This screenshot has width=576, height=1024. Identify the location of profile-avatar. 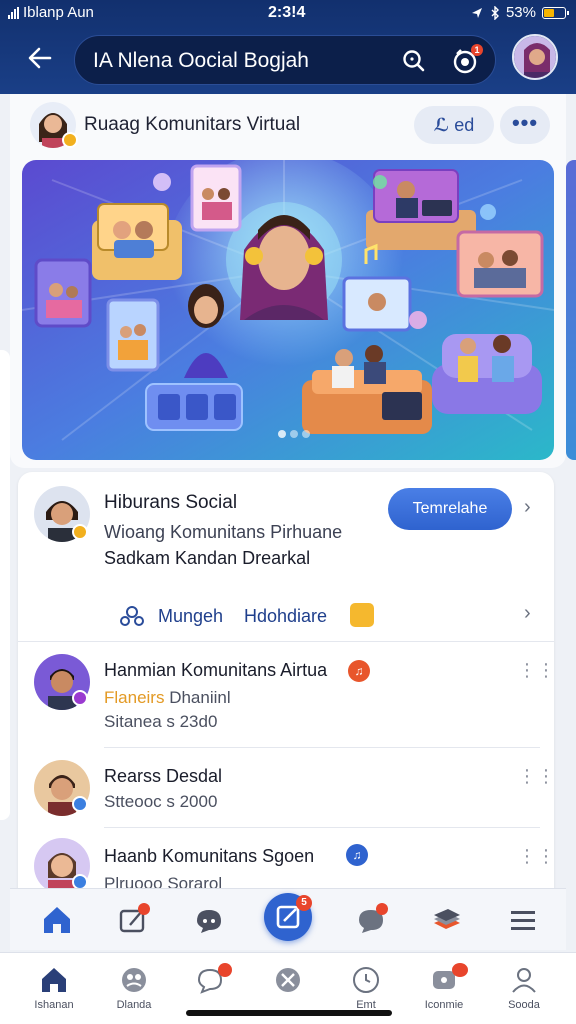
(535, 57).